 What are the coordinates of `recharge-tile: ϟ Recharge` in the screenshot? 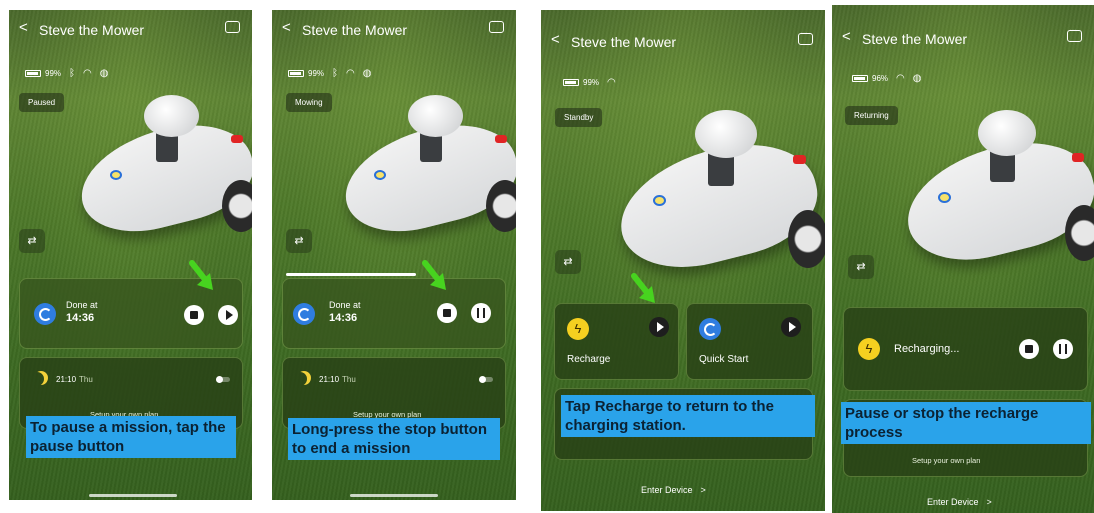 It's located at (616, 341).